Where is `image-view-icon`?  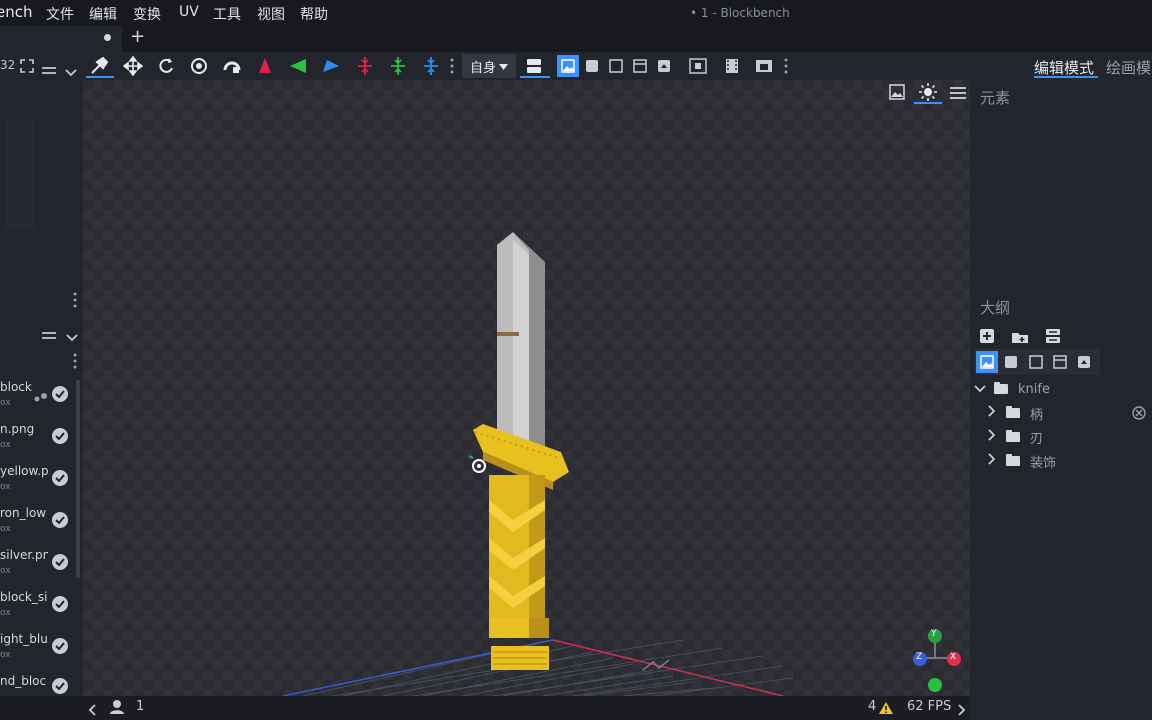
image-view-icon is located at coordinates (897, 94).